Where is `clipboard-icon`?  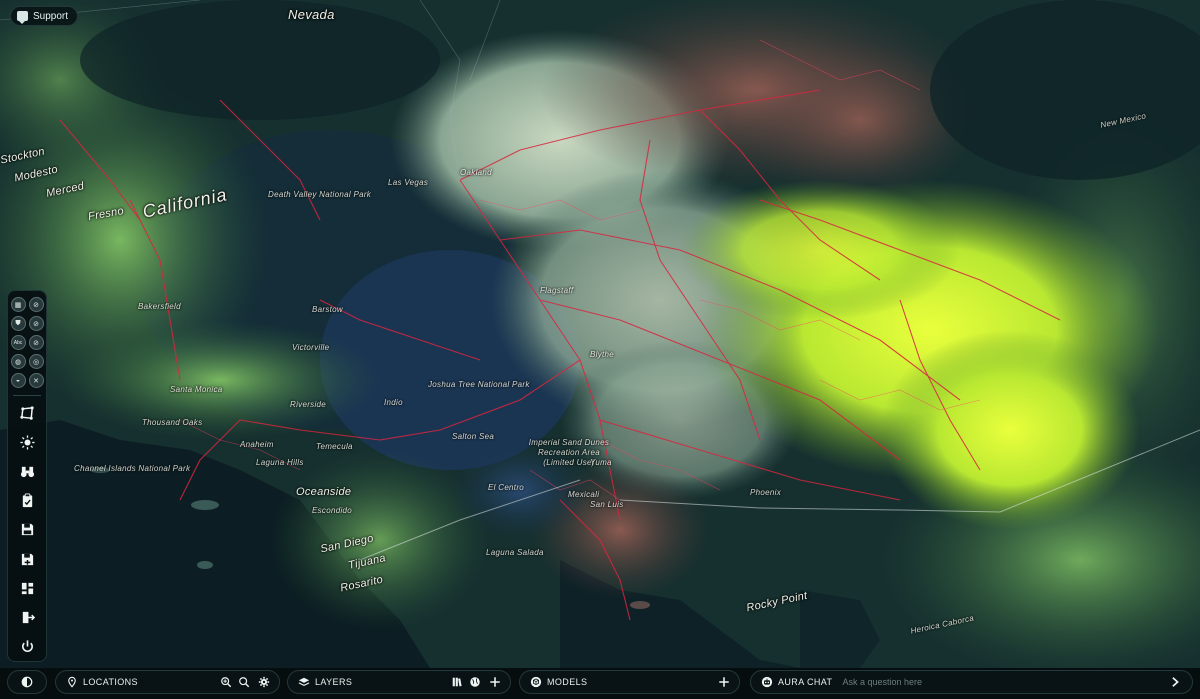 clipboard-icon is located at coordinates (27, 500).